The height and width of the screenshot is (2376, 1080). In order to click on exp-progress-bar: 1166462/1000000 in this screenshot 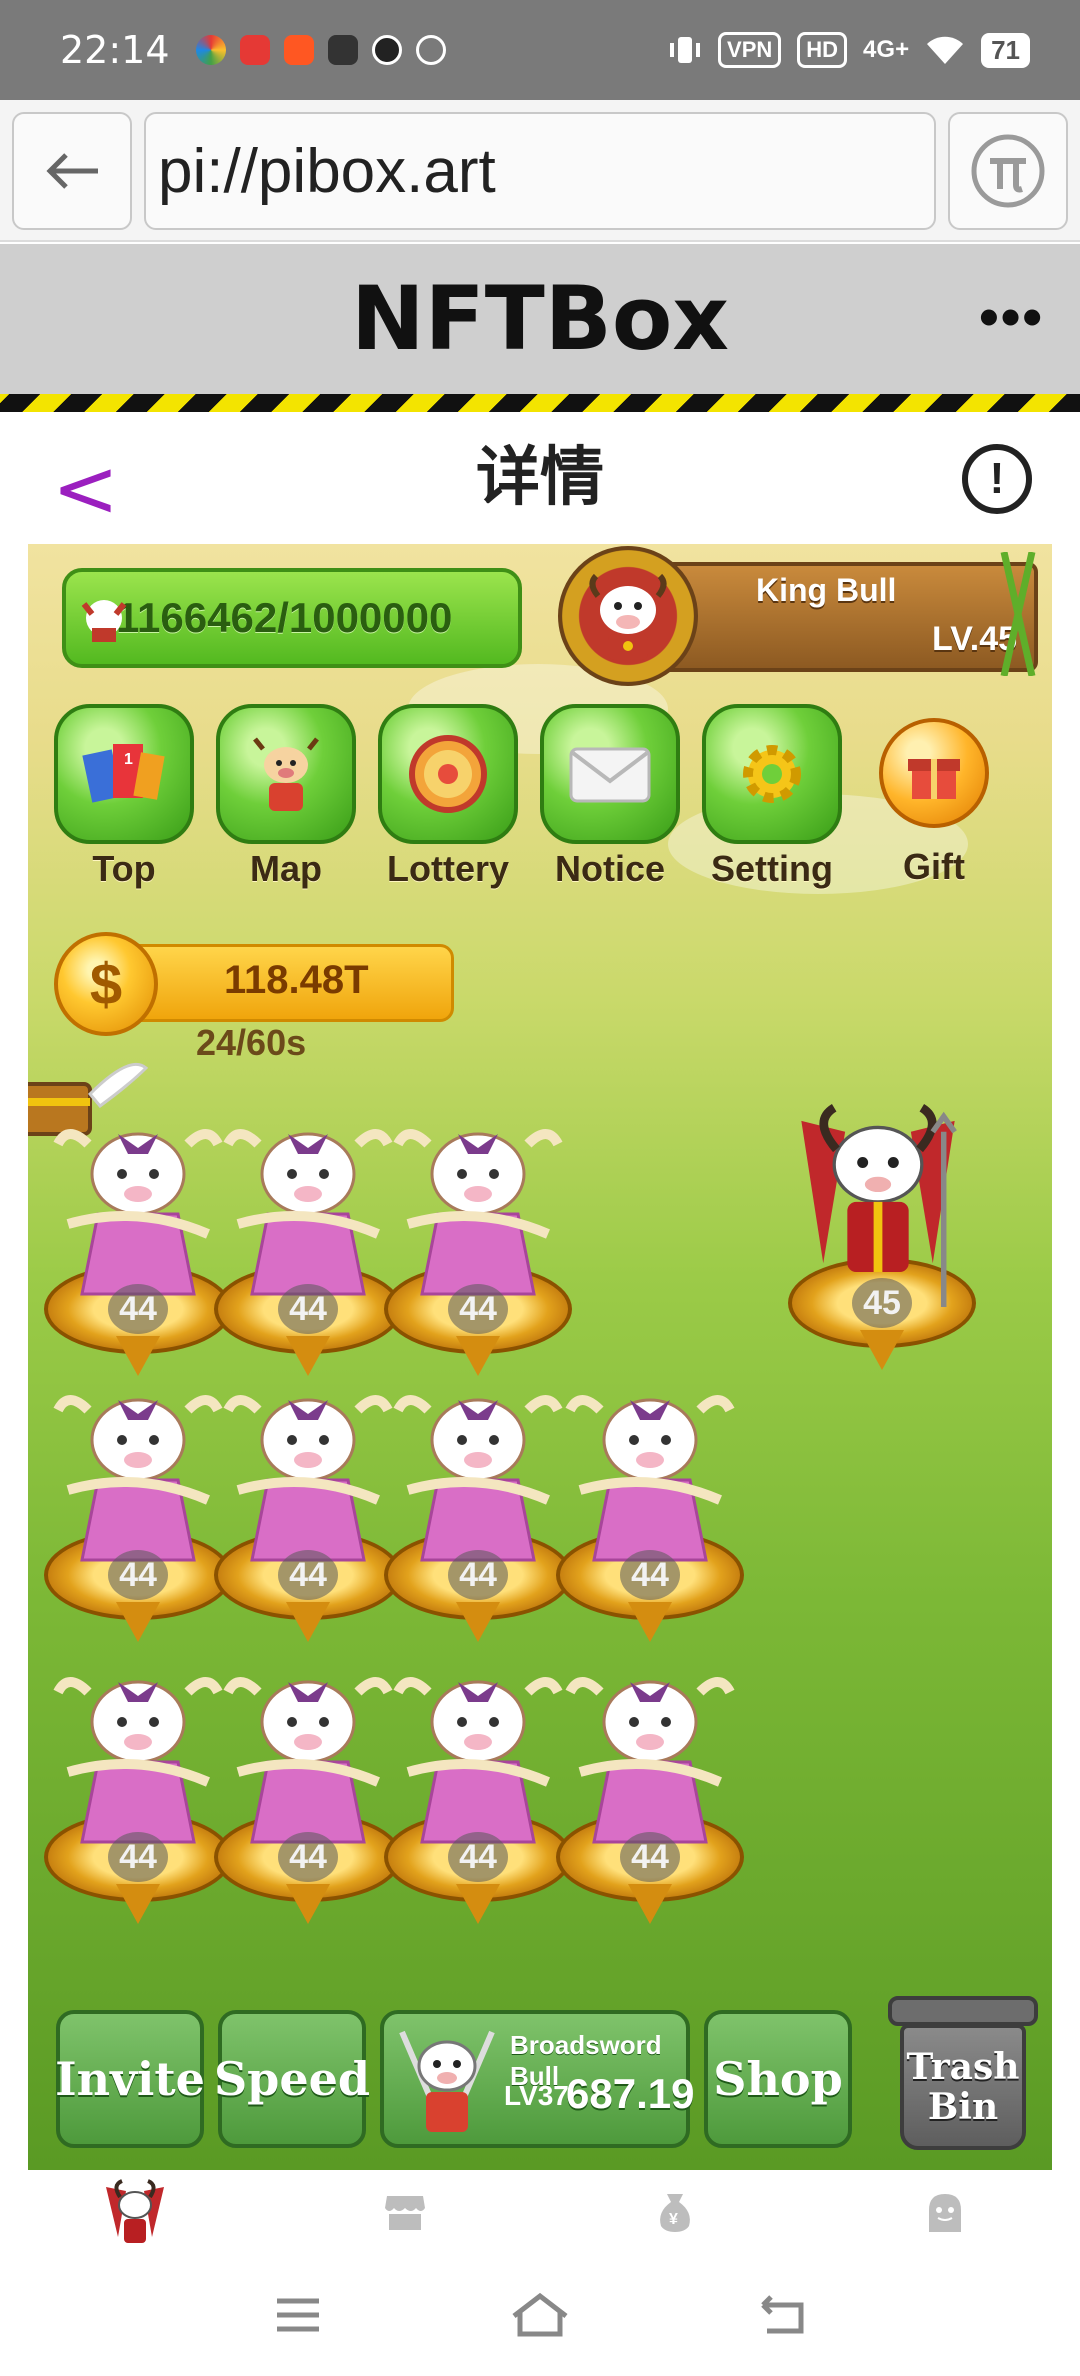, I will do `click(292, 618)`.